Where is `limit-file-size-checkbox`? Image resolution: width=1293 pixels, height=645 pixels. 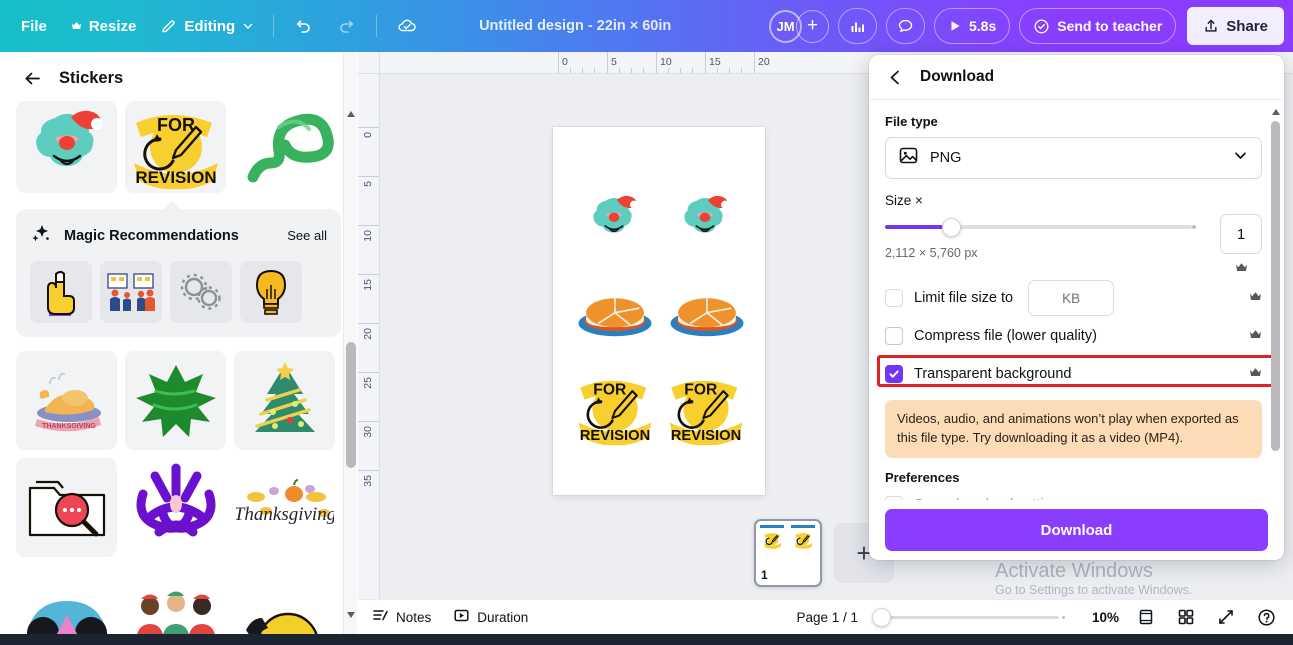
limit-file-size-checkbox is located at coordinates (894, 298).